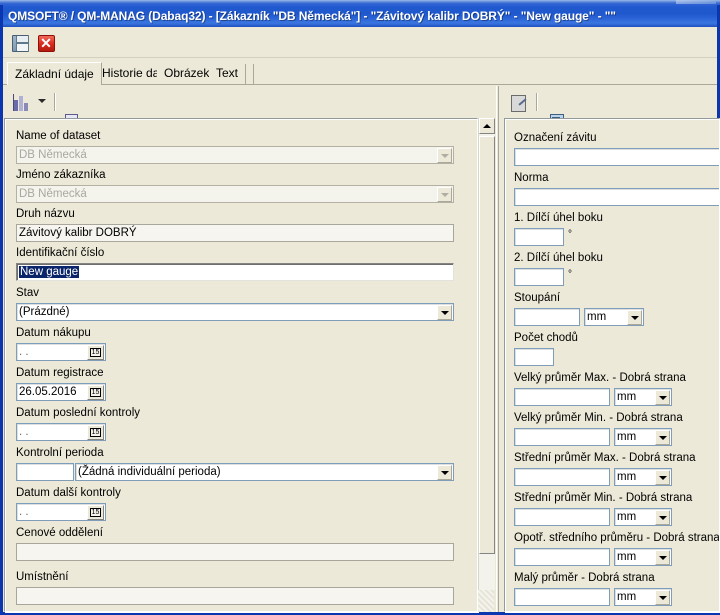  What do you see at coordinates (249, 119) in the screenshot?
I see `left-panel-toolbar` at bounding box center [249, 119].